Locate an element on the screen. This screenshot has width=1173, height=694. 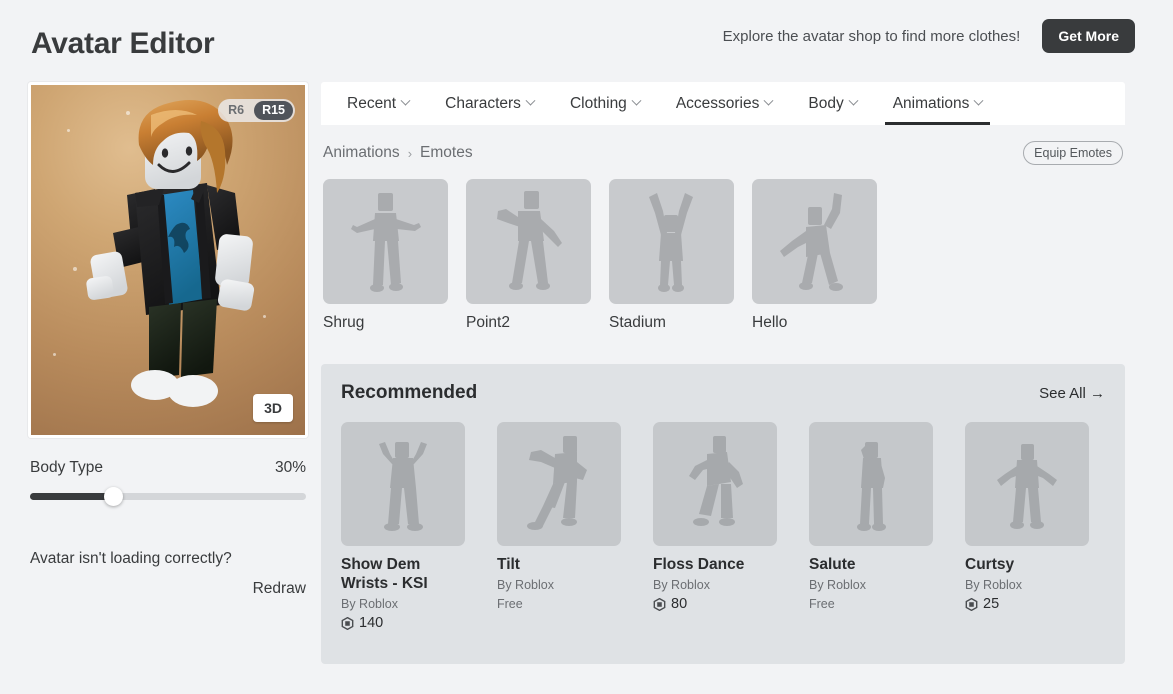
stadium-pose-figure is located at coordinates (671, 242).